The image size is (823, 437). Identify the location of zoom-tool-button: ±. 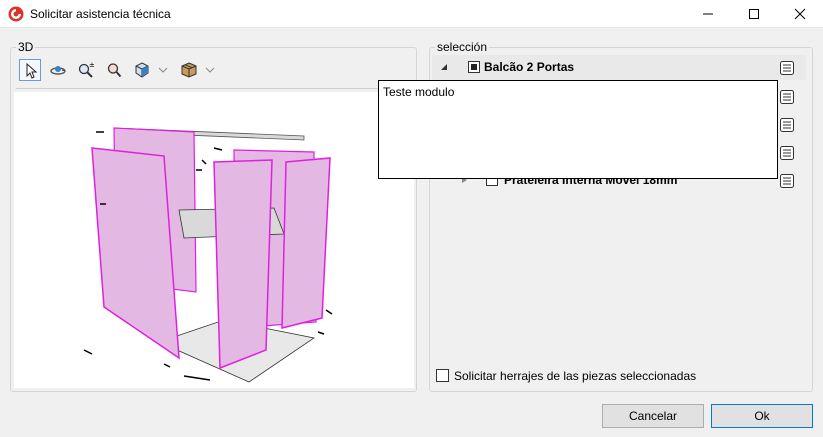
(86, 70).